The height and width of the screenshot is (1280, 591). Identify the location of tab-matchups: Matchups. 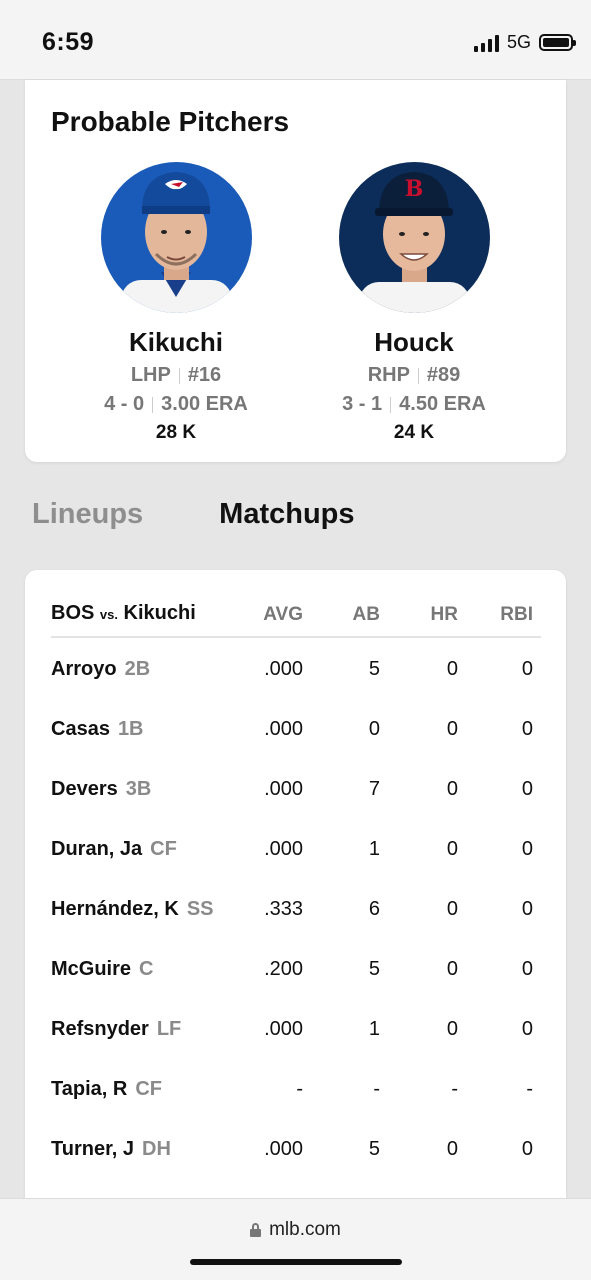
(286, 514).